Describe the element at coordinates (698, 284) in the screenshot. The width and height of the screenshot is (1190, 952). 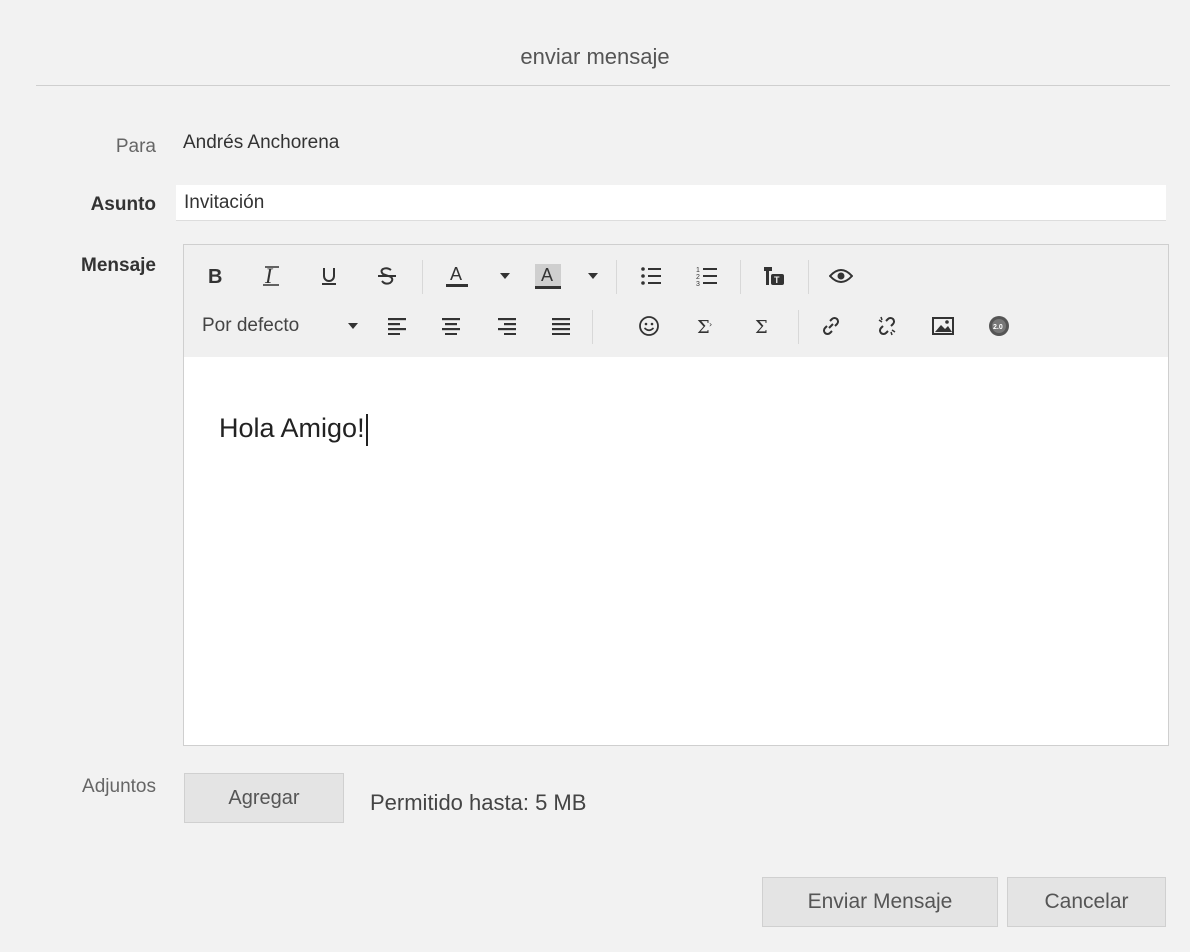
I see `svg-text: 3` at that location.